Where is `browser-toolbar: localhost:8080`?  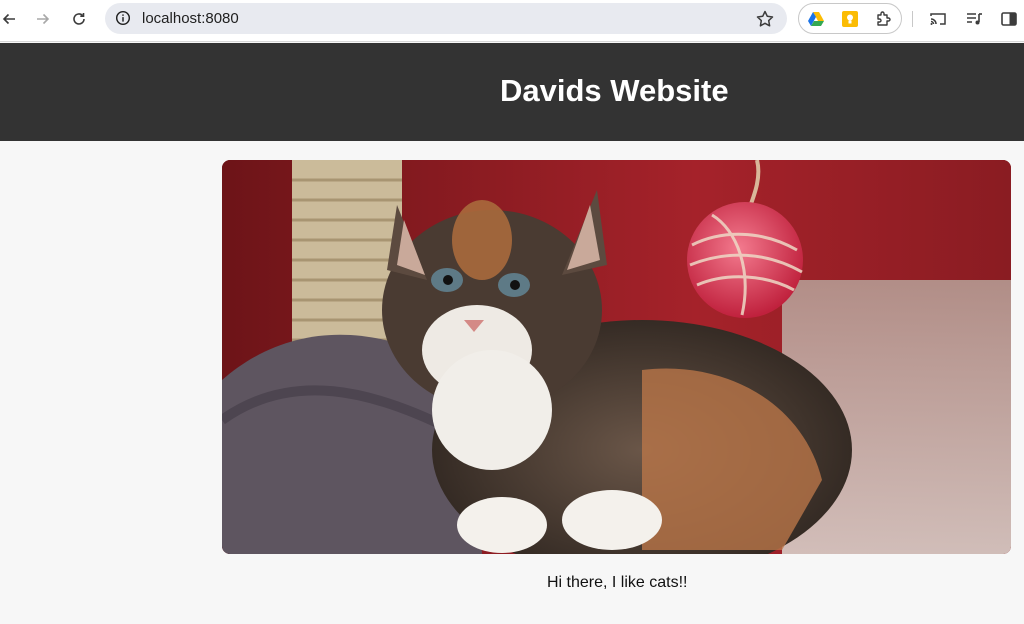 browser-toolbar: localhost:8080 is located at coordinates (512, 21).